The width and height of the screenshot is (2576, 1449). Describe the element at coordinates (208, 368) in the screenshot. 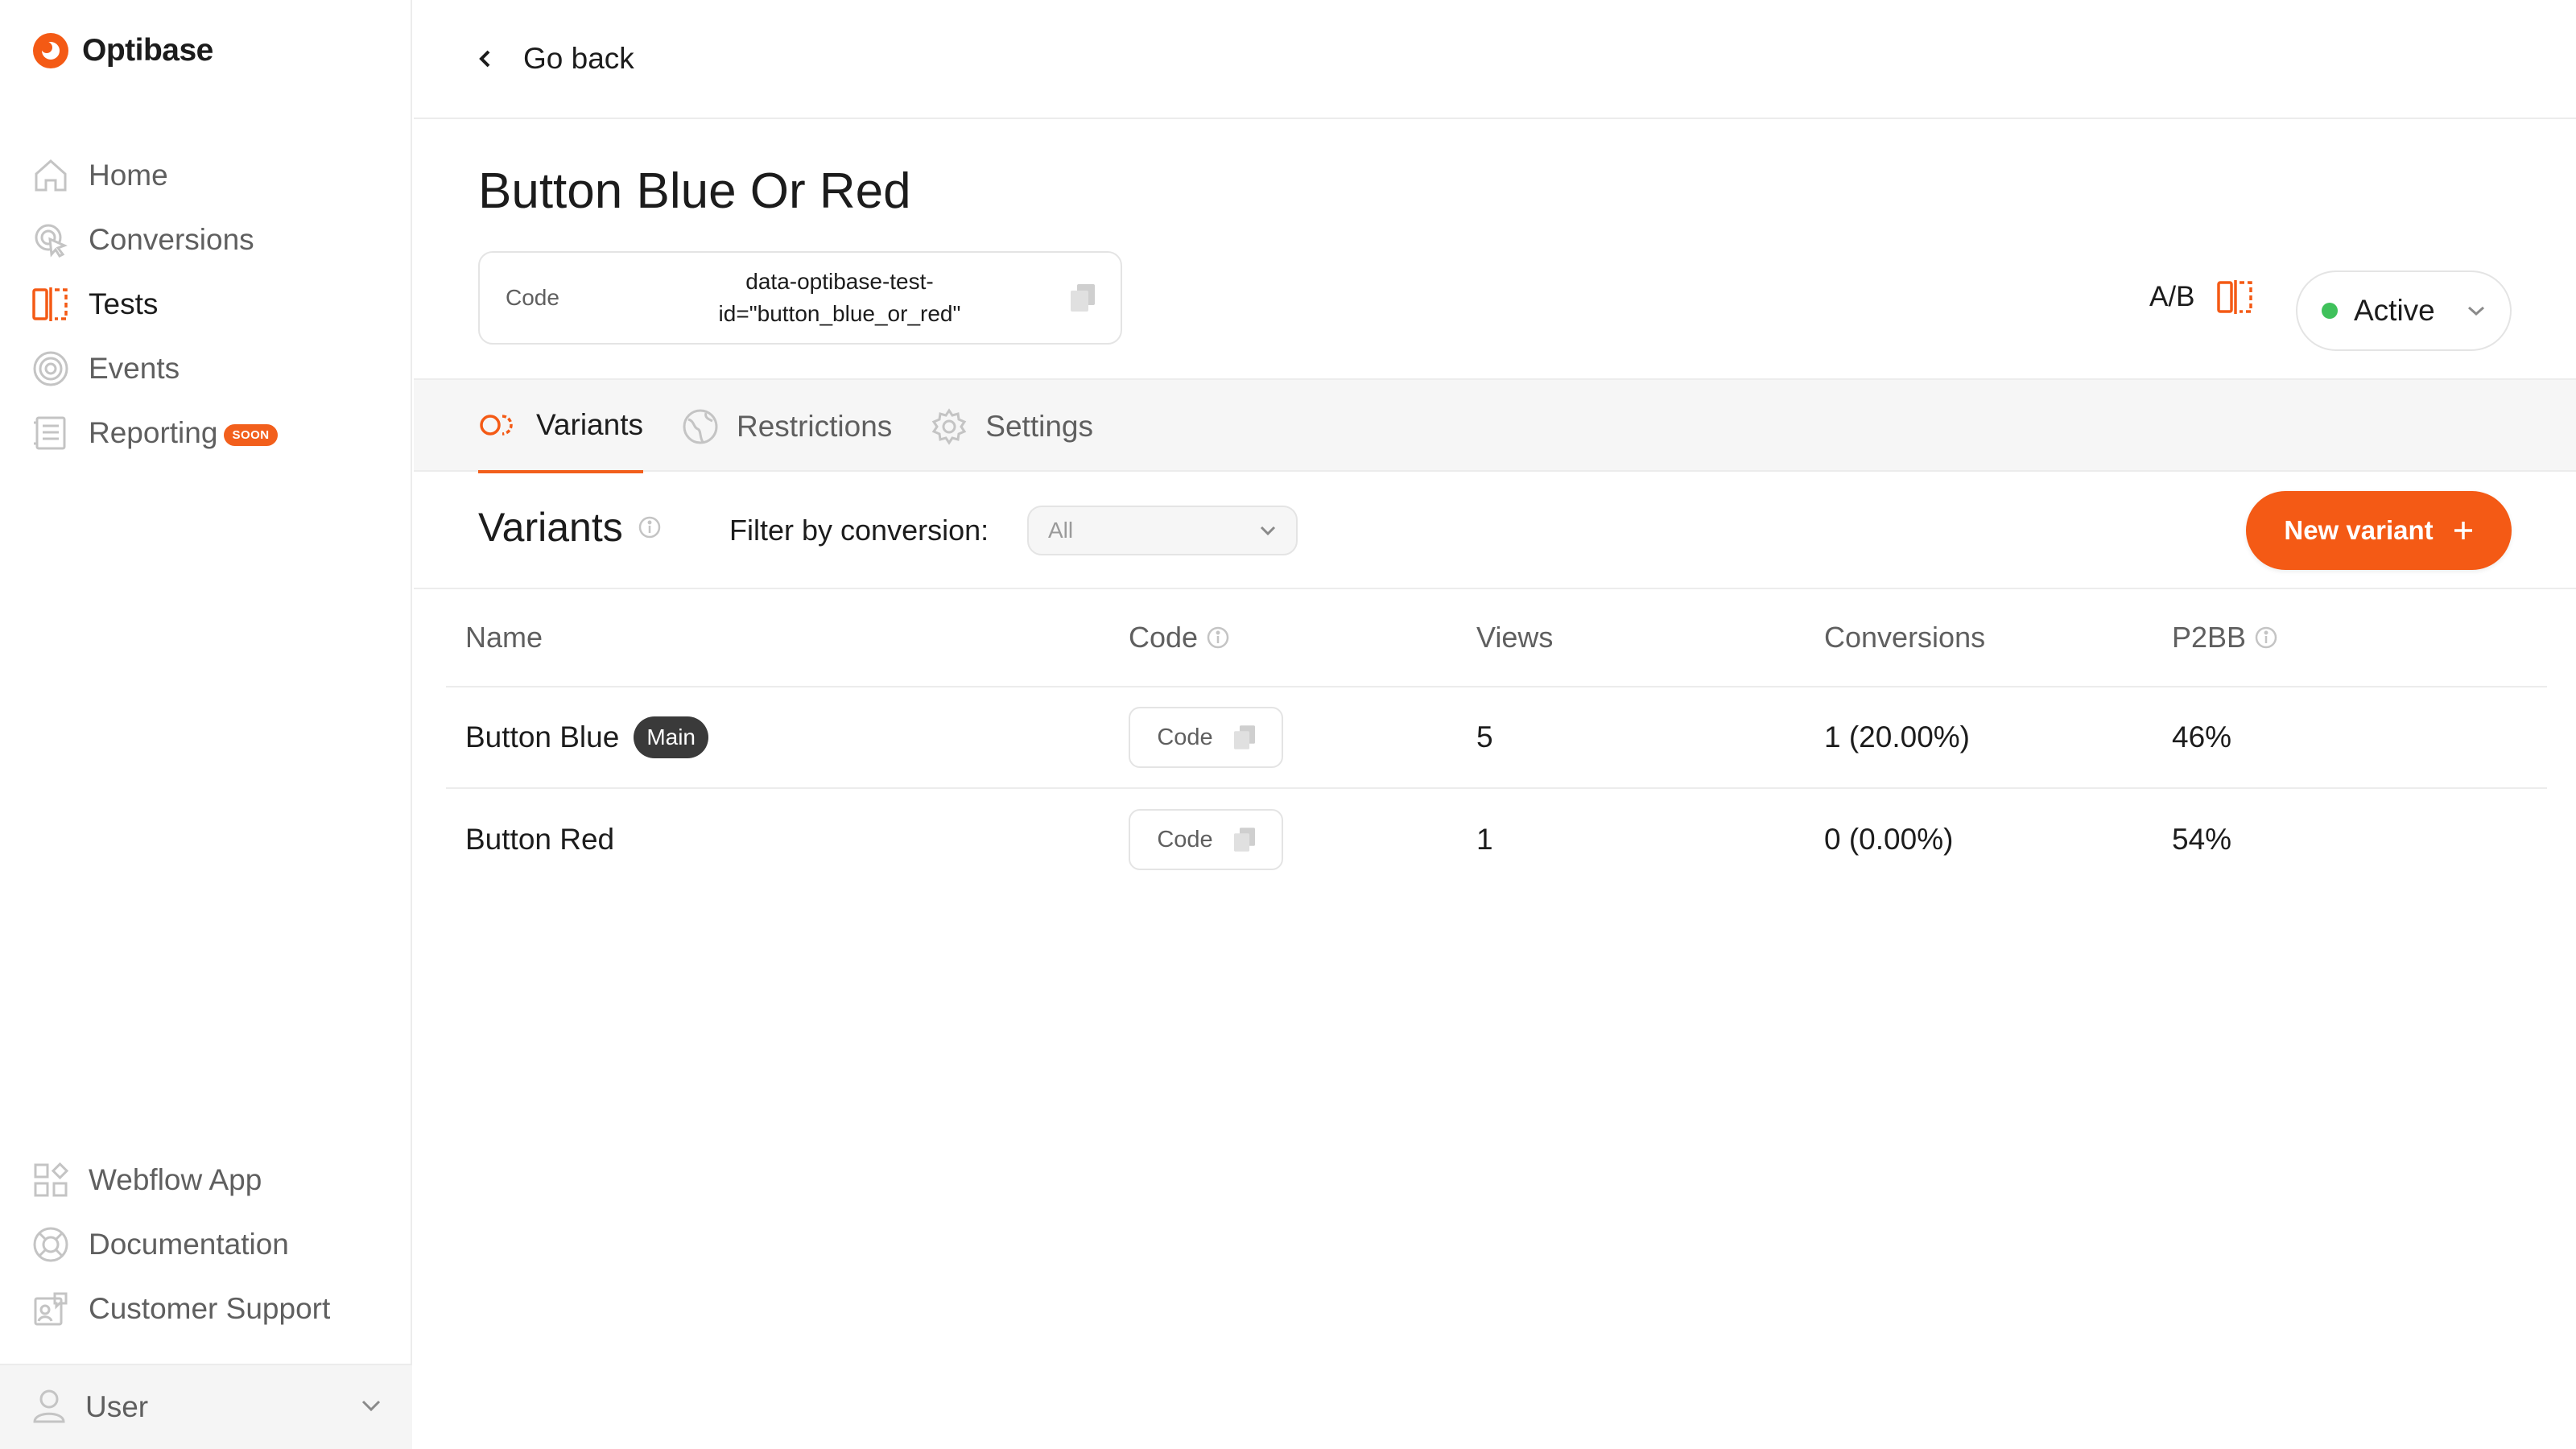

I see `sidebar-item-events: Events` at that location.